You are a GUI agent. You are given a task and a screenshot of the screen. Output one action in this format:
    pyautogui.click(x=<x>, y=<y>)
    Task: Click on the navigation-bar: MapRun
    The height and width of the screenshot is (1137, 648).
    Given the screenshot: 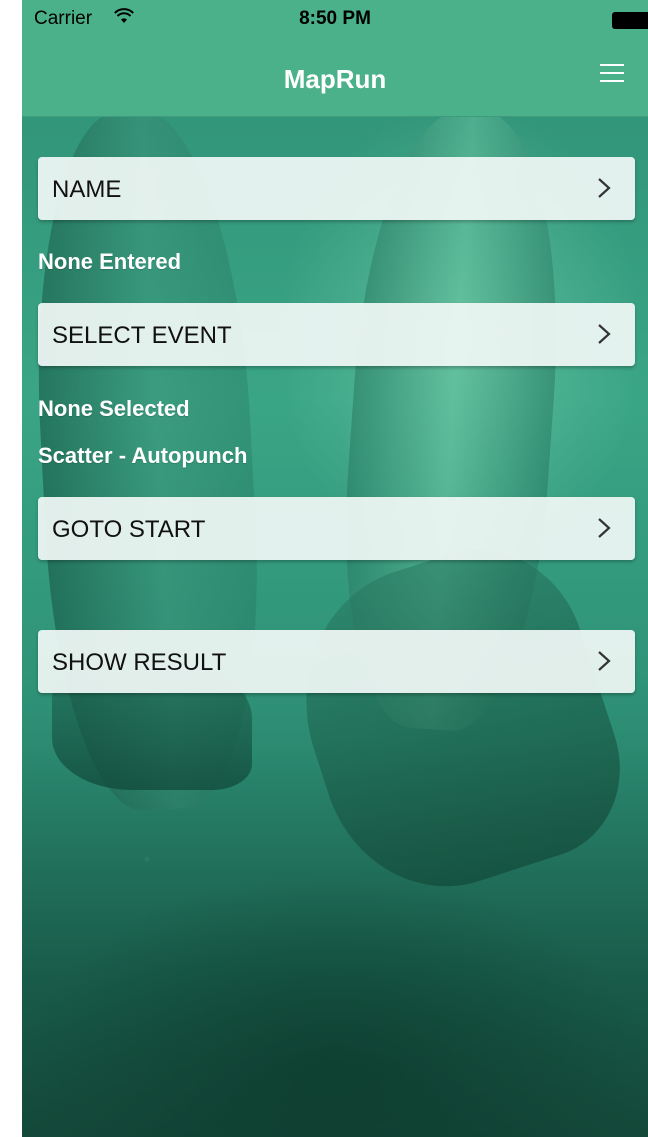 What is the action you would take?
    pyautogui.click(x=335, y=77)
    